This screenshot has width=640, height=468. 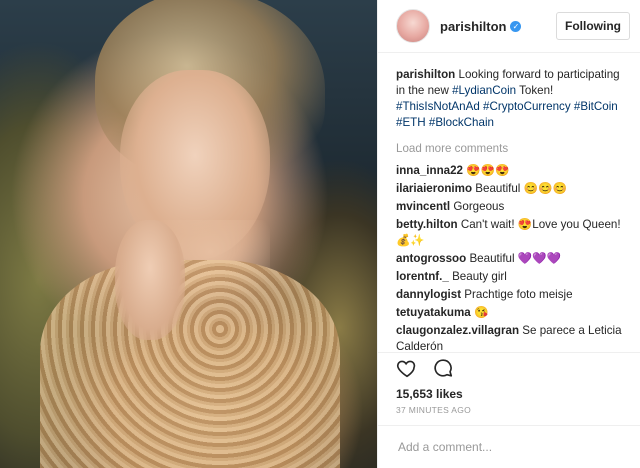 What do you see at coordinates (509, 313) in the screenshot?
I see `comment: tetuyatakuma 😘` at bounding box center [509, 313].